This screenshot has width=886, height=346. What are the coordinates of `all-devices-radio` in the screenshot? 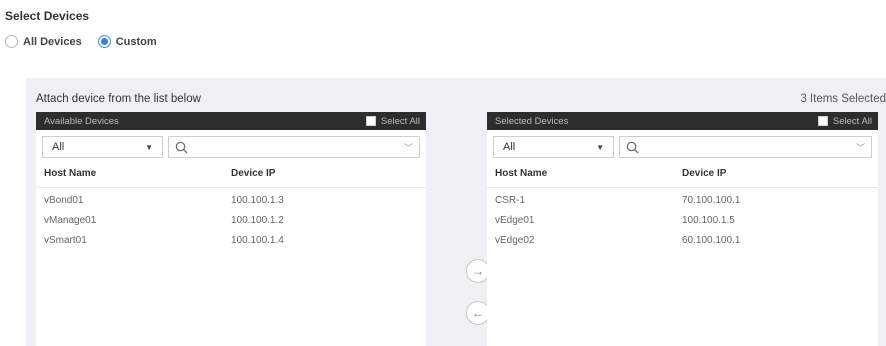 It's located at (11, 41).